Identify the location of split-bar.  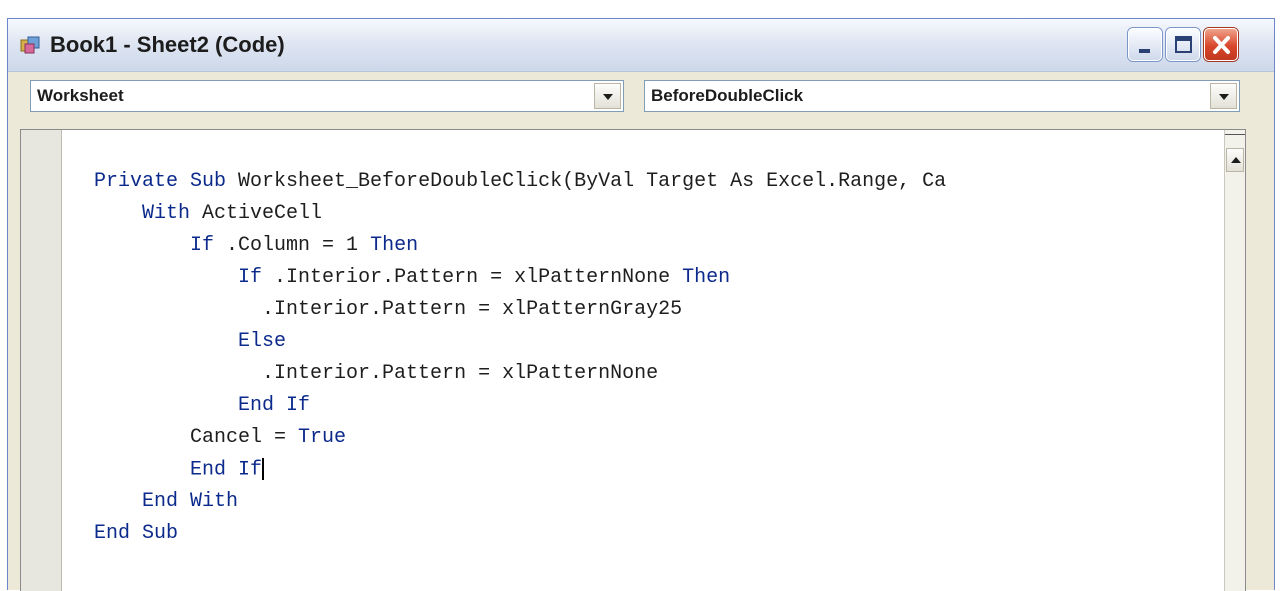
(1235, 134).